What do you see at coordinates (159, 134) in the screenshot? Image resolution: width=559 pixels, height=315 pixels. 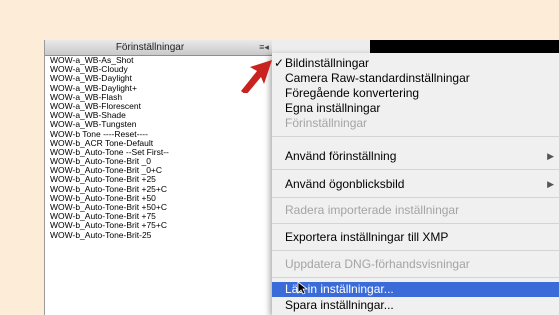 I see `preset-item: WOW-b Tone ----Reset----` at bounding box center [159, 134].